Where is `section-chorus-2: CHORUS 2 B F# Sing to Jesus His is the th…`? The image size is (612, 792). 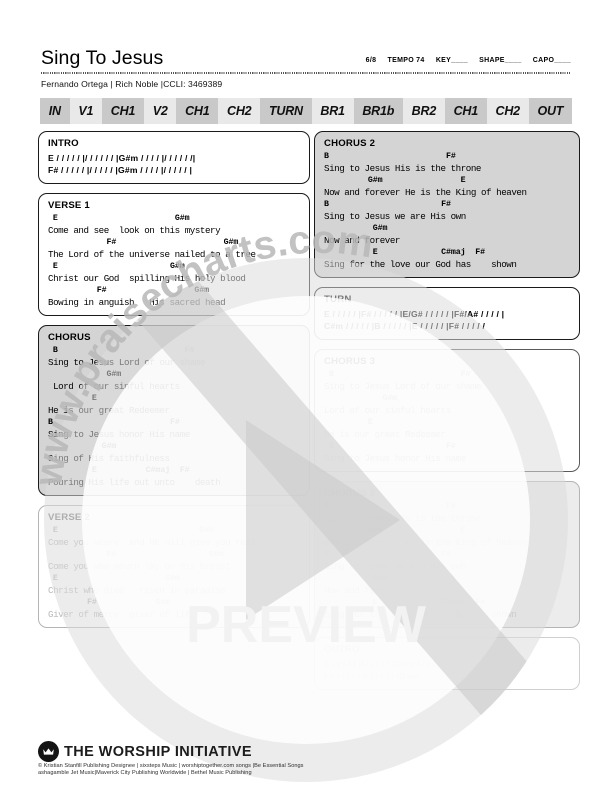
section-chorus-2: CHORUS 2 B F# Sing to Jesus His is the th… is located at coordinates (447, 204).